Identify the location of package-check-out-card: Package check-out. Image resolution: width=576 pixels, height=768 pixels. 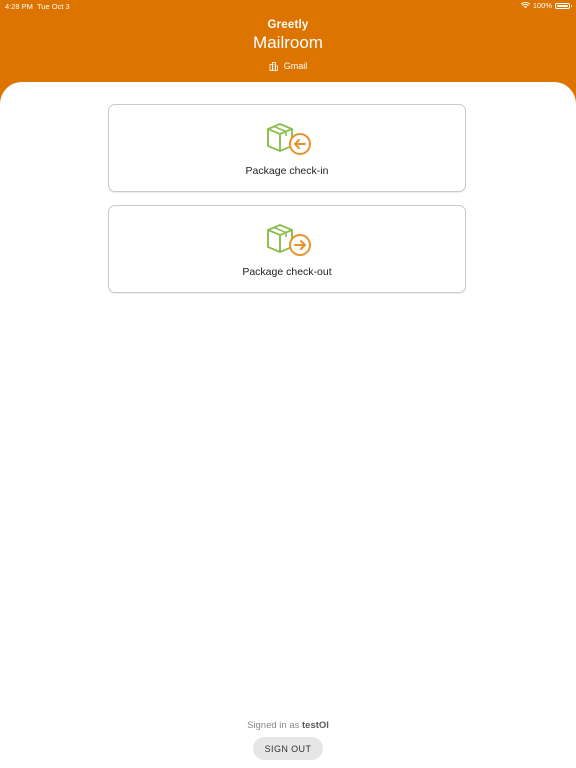
(287, 249).